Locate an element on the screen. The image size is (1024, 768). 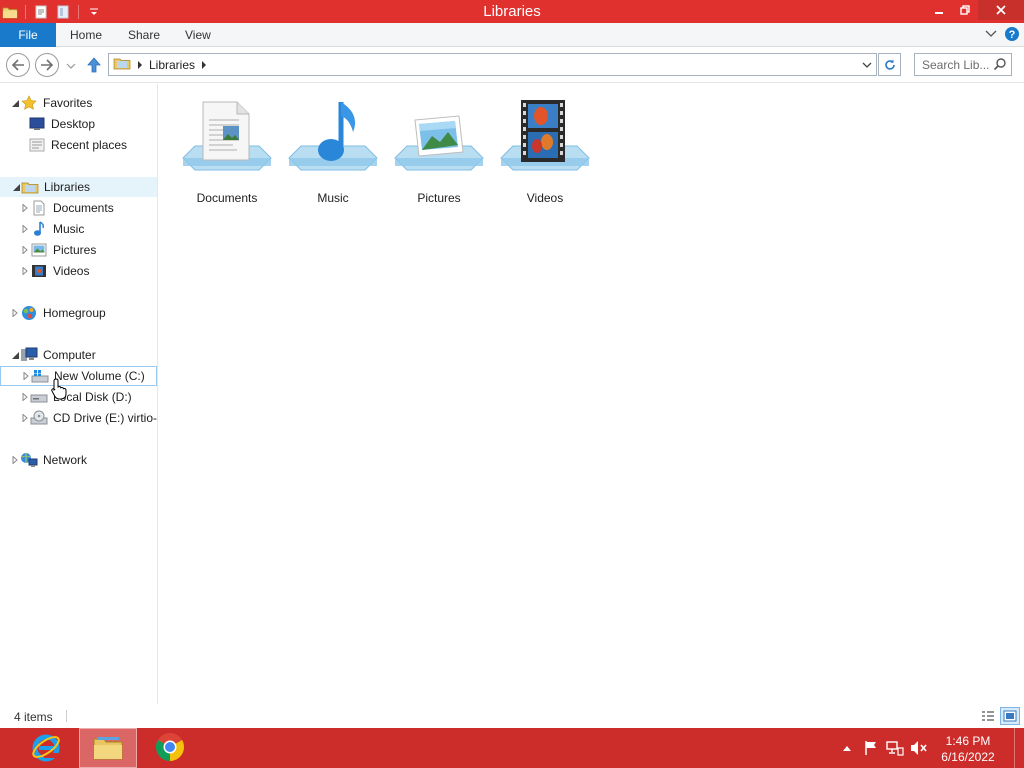
libraries-icon is located at coordinates (30, 187).